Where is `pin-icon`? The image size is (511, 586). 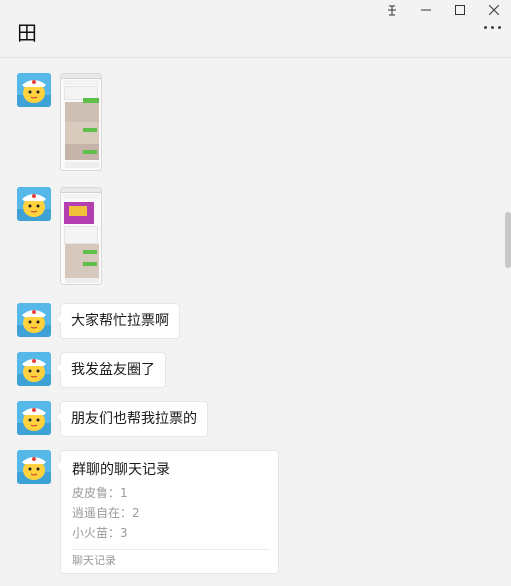 pin-icon is located at coordinates (392, 10).